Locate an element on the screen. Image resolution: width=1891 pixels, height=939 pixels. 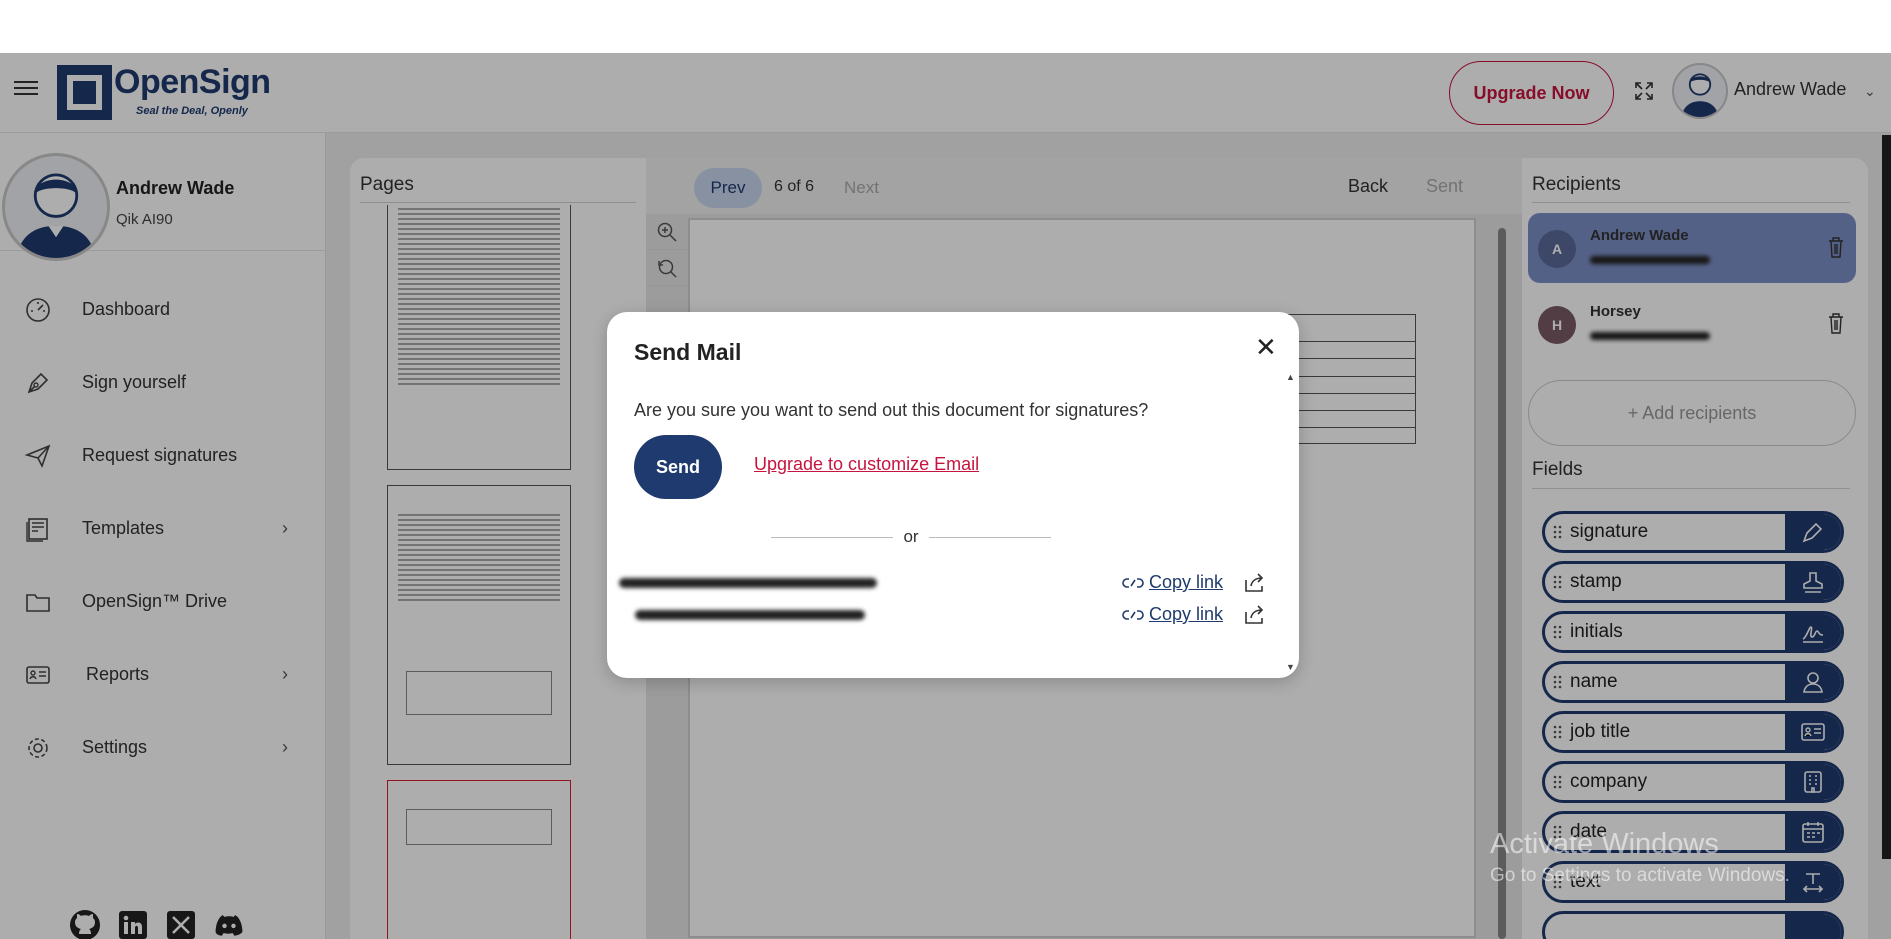
windows-watermark-title: Activate Windows is located at coordinates (1604, 844).